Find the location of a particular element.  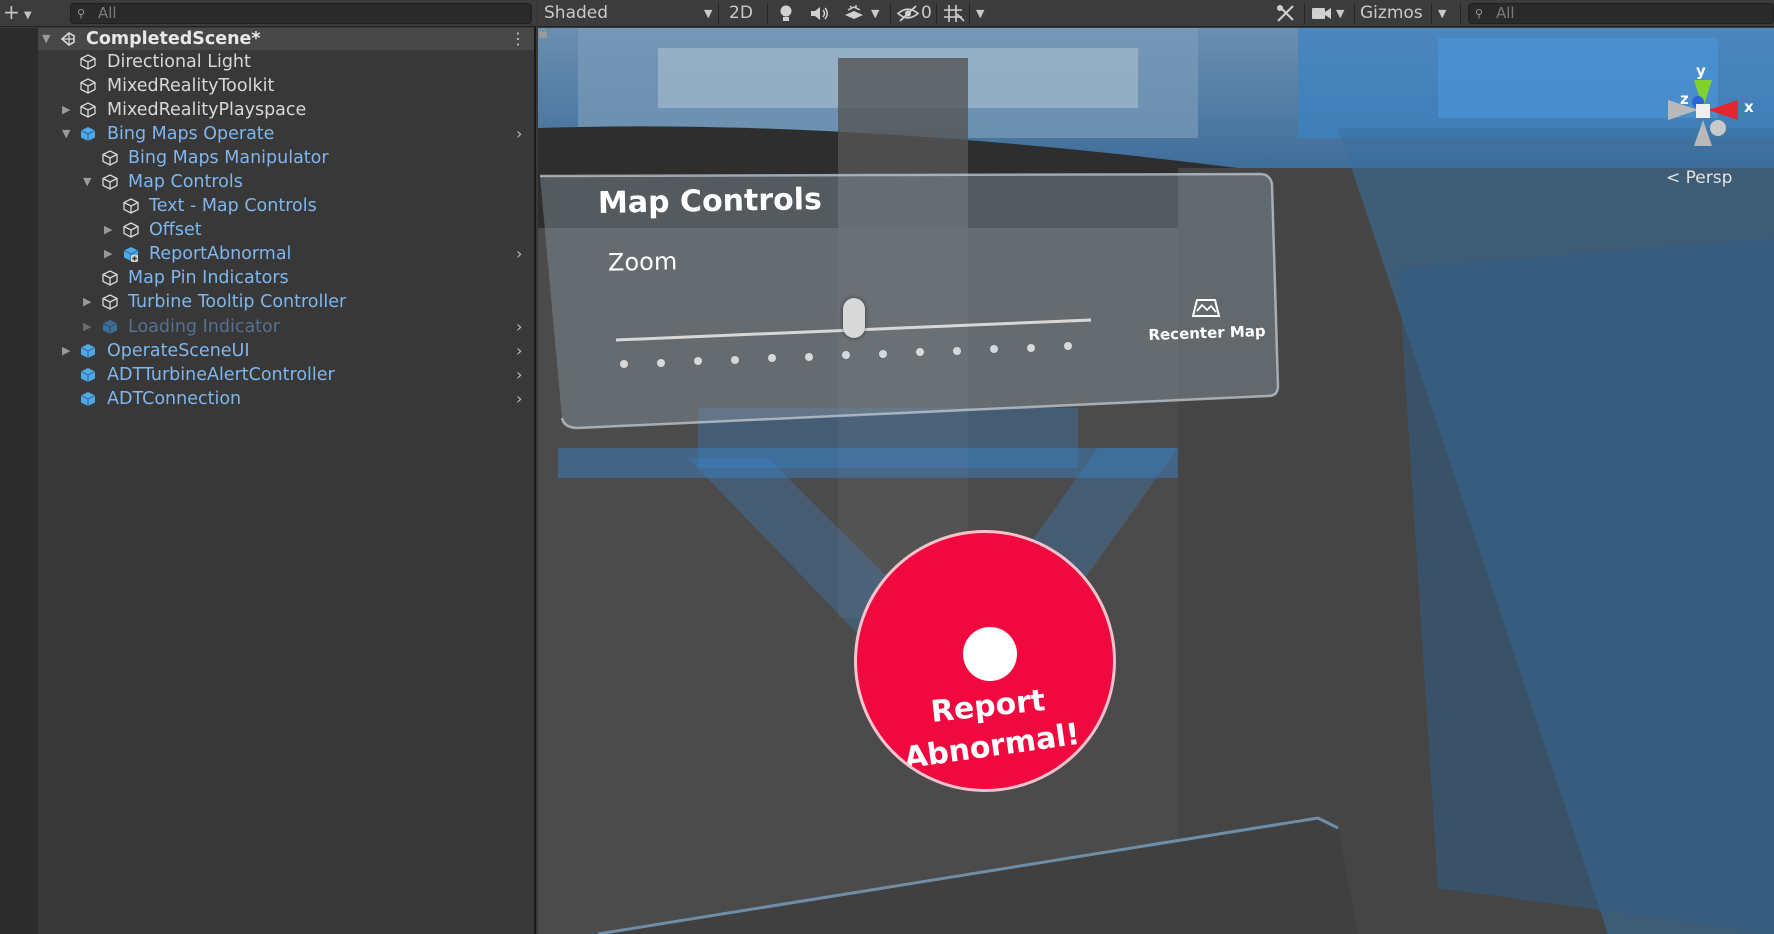

tools-icon is located at coordinates (1286, 13).